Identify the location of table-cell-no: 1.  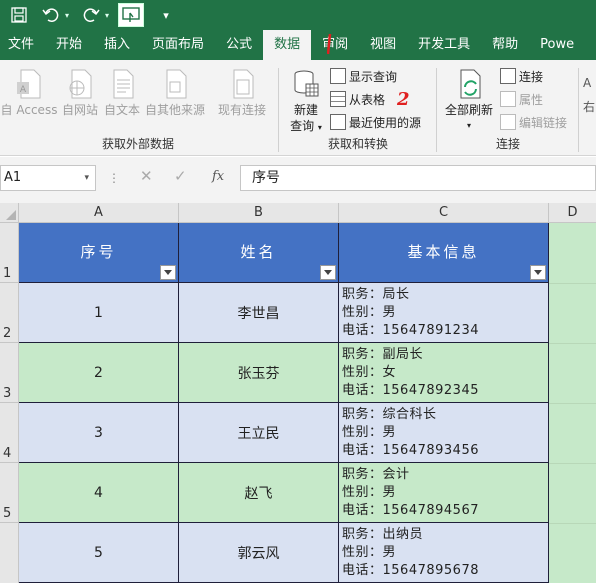
(99, 313).